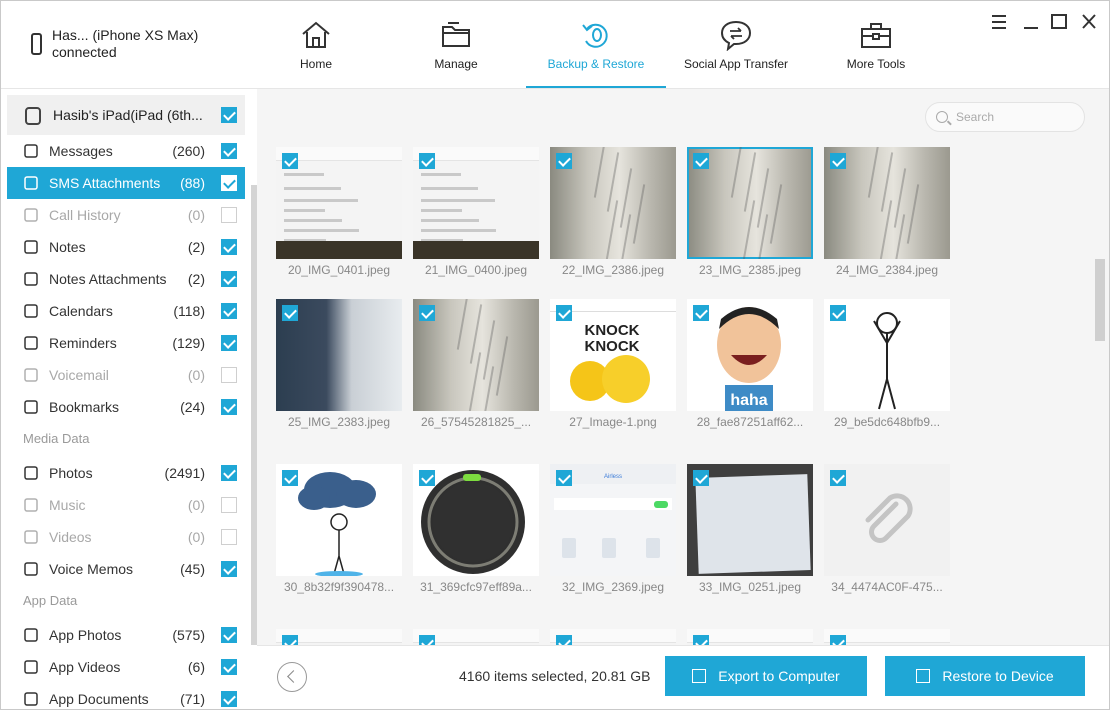 The width and height of the screenshot is (1110, 710). What do you see at coordinates (887, 217) in the screenshot?
I see `file-tile: 24_IMG_2384.jpeg` at bounding box center [887, 217].